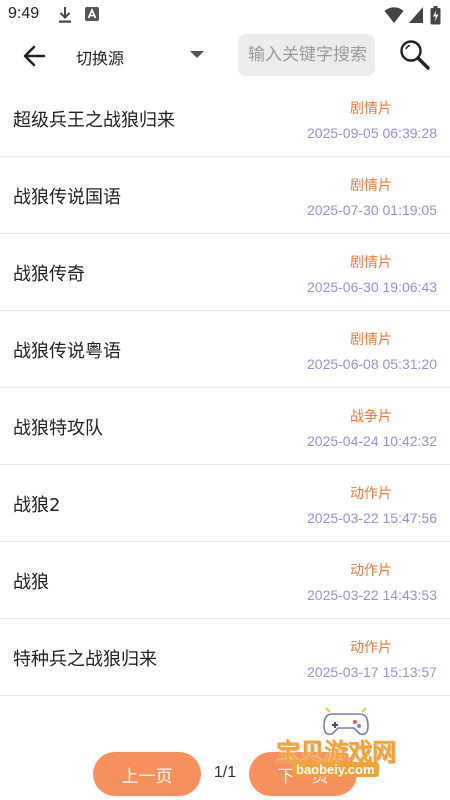  Describe the element at coordinates (94, 120) in the screenshot. I see `item-title: 超级兵王之战狼归来` at that location.